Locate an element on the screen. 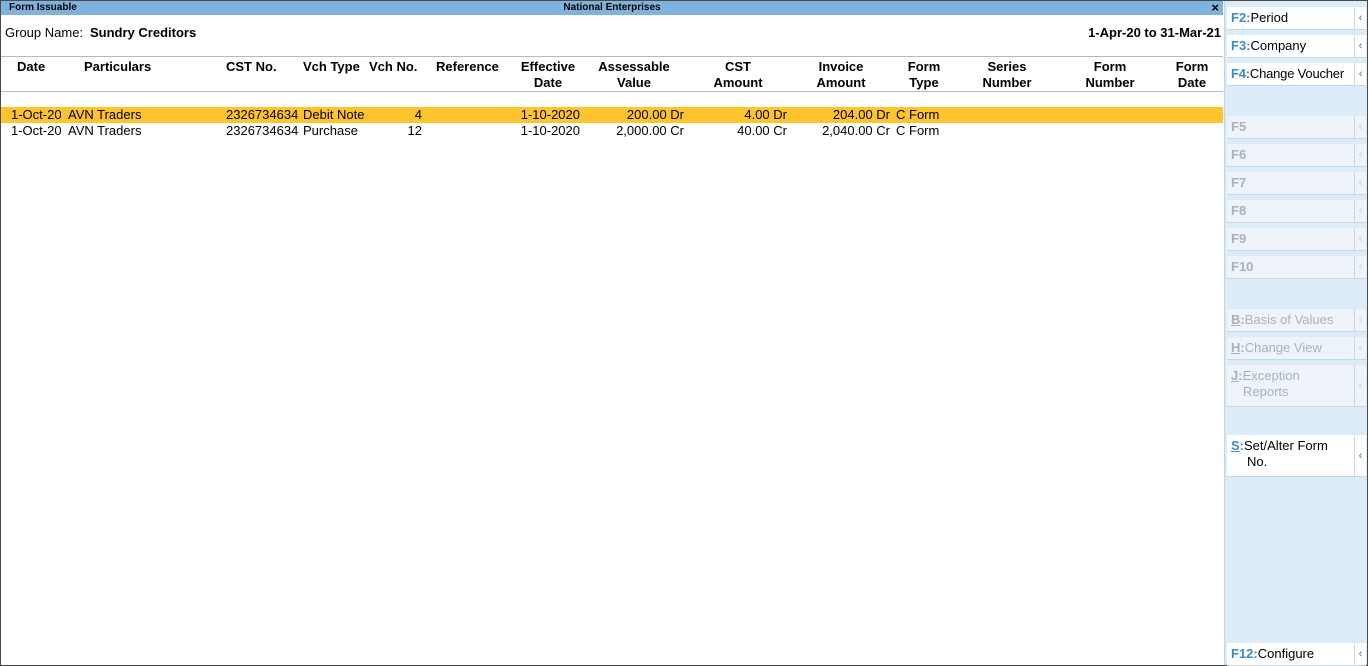 The width and height of the screenshot is (1368, 666). col-vch-type: Vch Type is located at coordinates (331, 66).